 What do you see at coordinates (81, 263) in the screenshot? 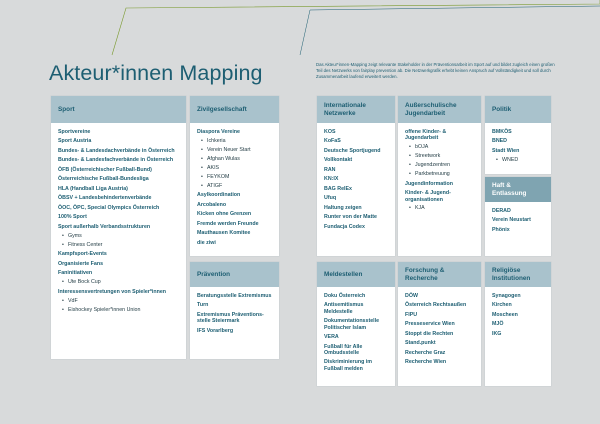
I see `list-item: Organisierte Fans` at bounding box center [81, 263].